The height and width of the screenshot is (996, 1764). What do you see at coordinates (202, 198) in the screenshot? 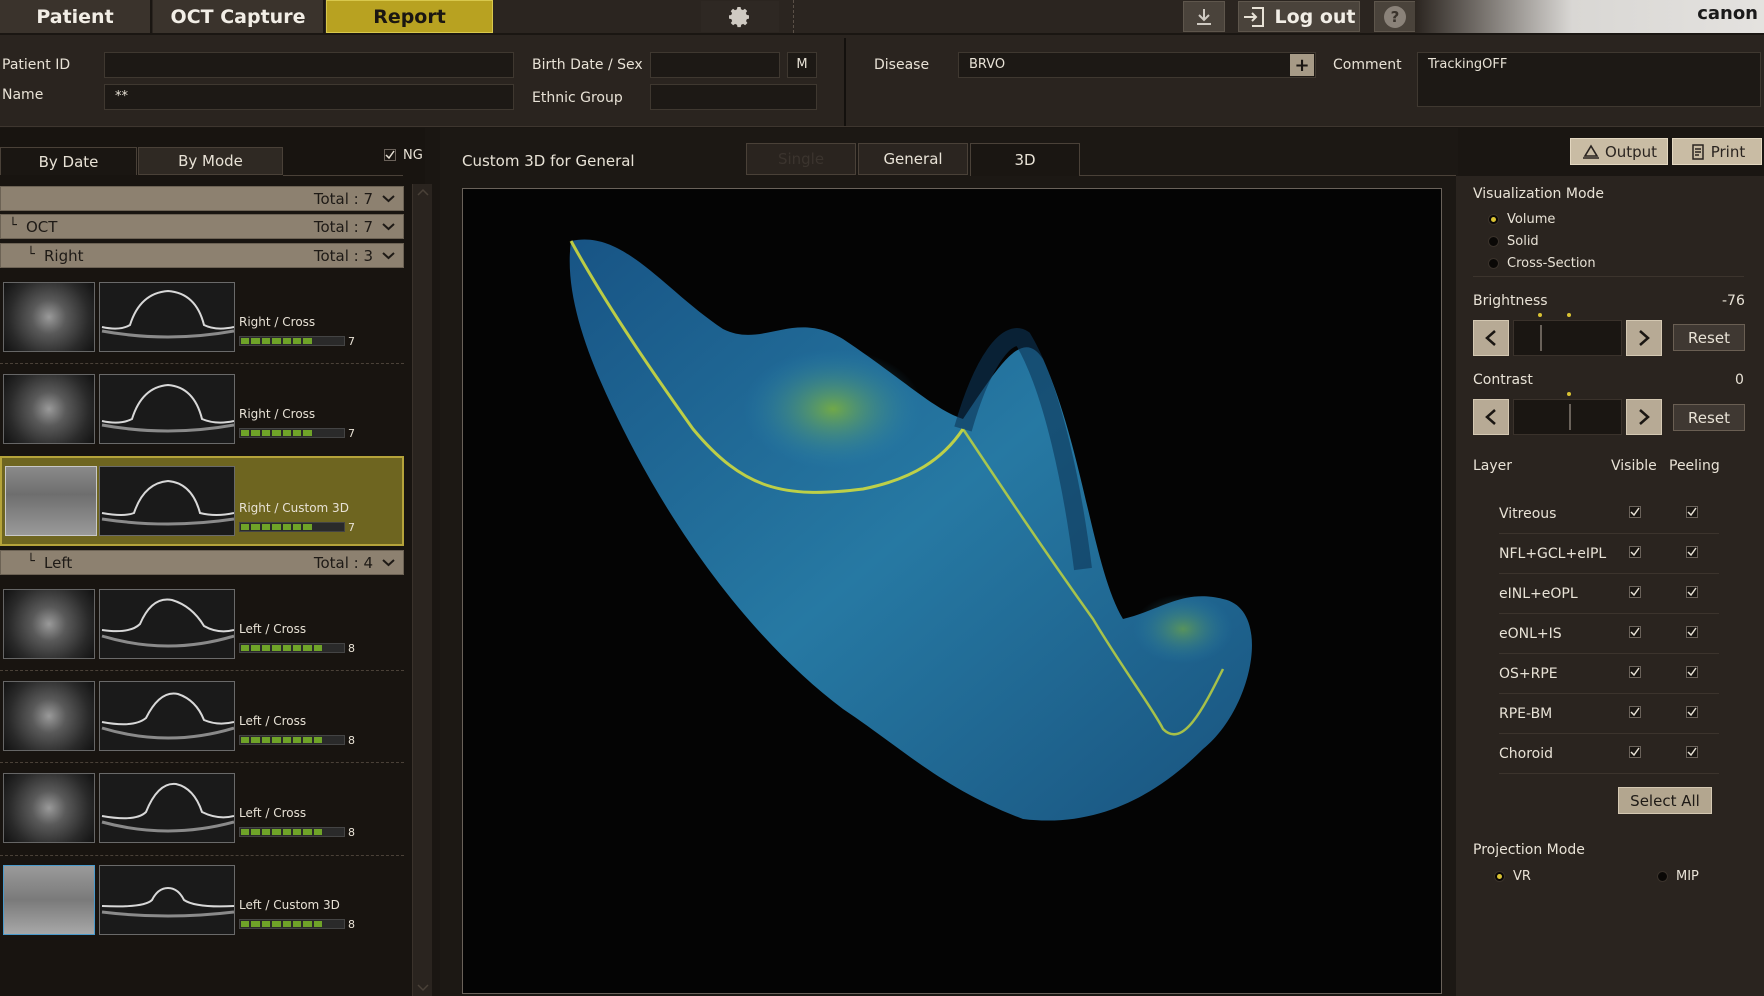
I see `group-row-all: Total : 7` at bounding box center [202, 198].